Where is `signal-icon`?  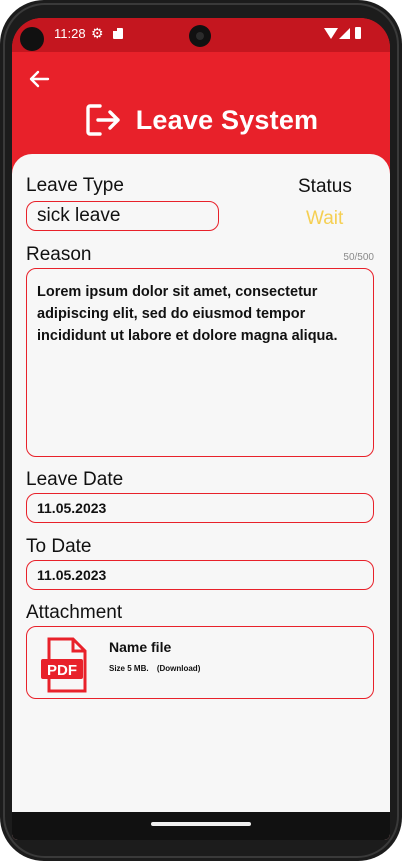 signal-icon is located at coordinates (344, 33).